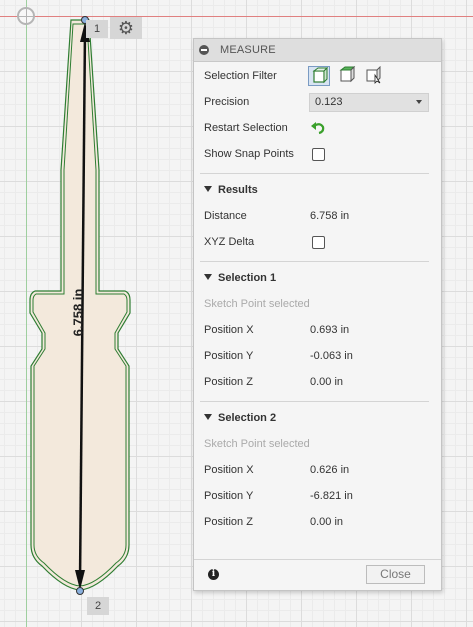  I want to click on precision-value: 0.123, so click(329, 102).